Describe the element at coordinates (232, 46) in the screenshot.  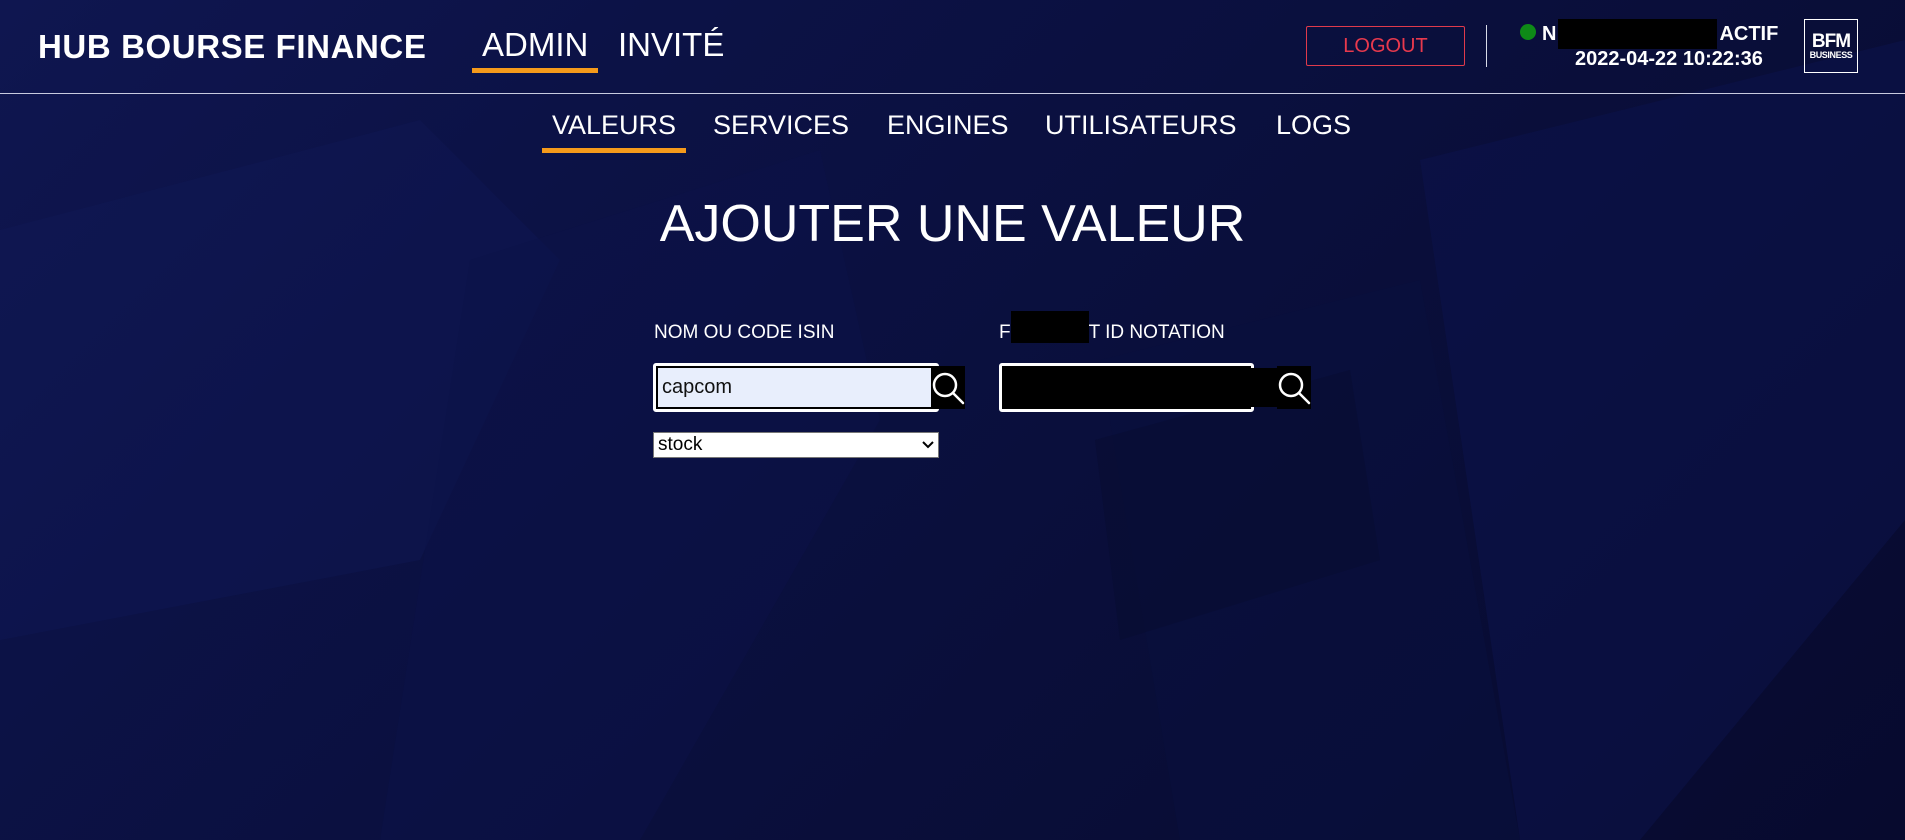
I see `brand-title: HUB BOURSE FINANCE` at that location.